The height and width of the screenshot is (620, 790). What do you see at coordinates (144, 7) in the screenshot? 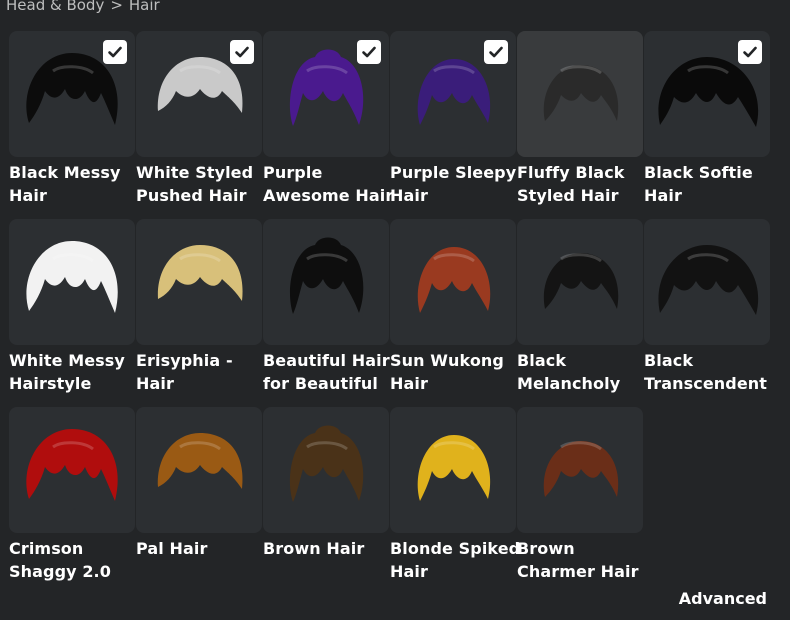
I see `breadcrumb-current: Hair` at bounding box center [144, 7].